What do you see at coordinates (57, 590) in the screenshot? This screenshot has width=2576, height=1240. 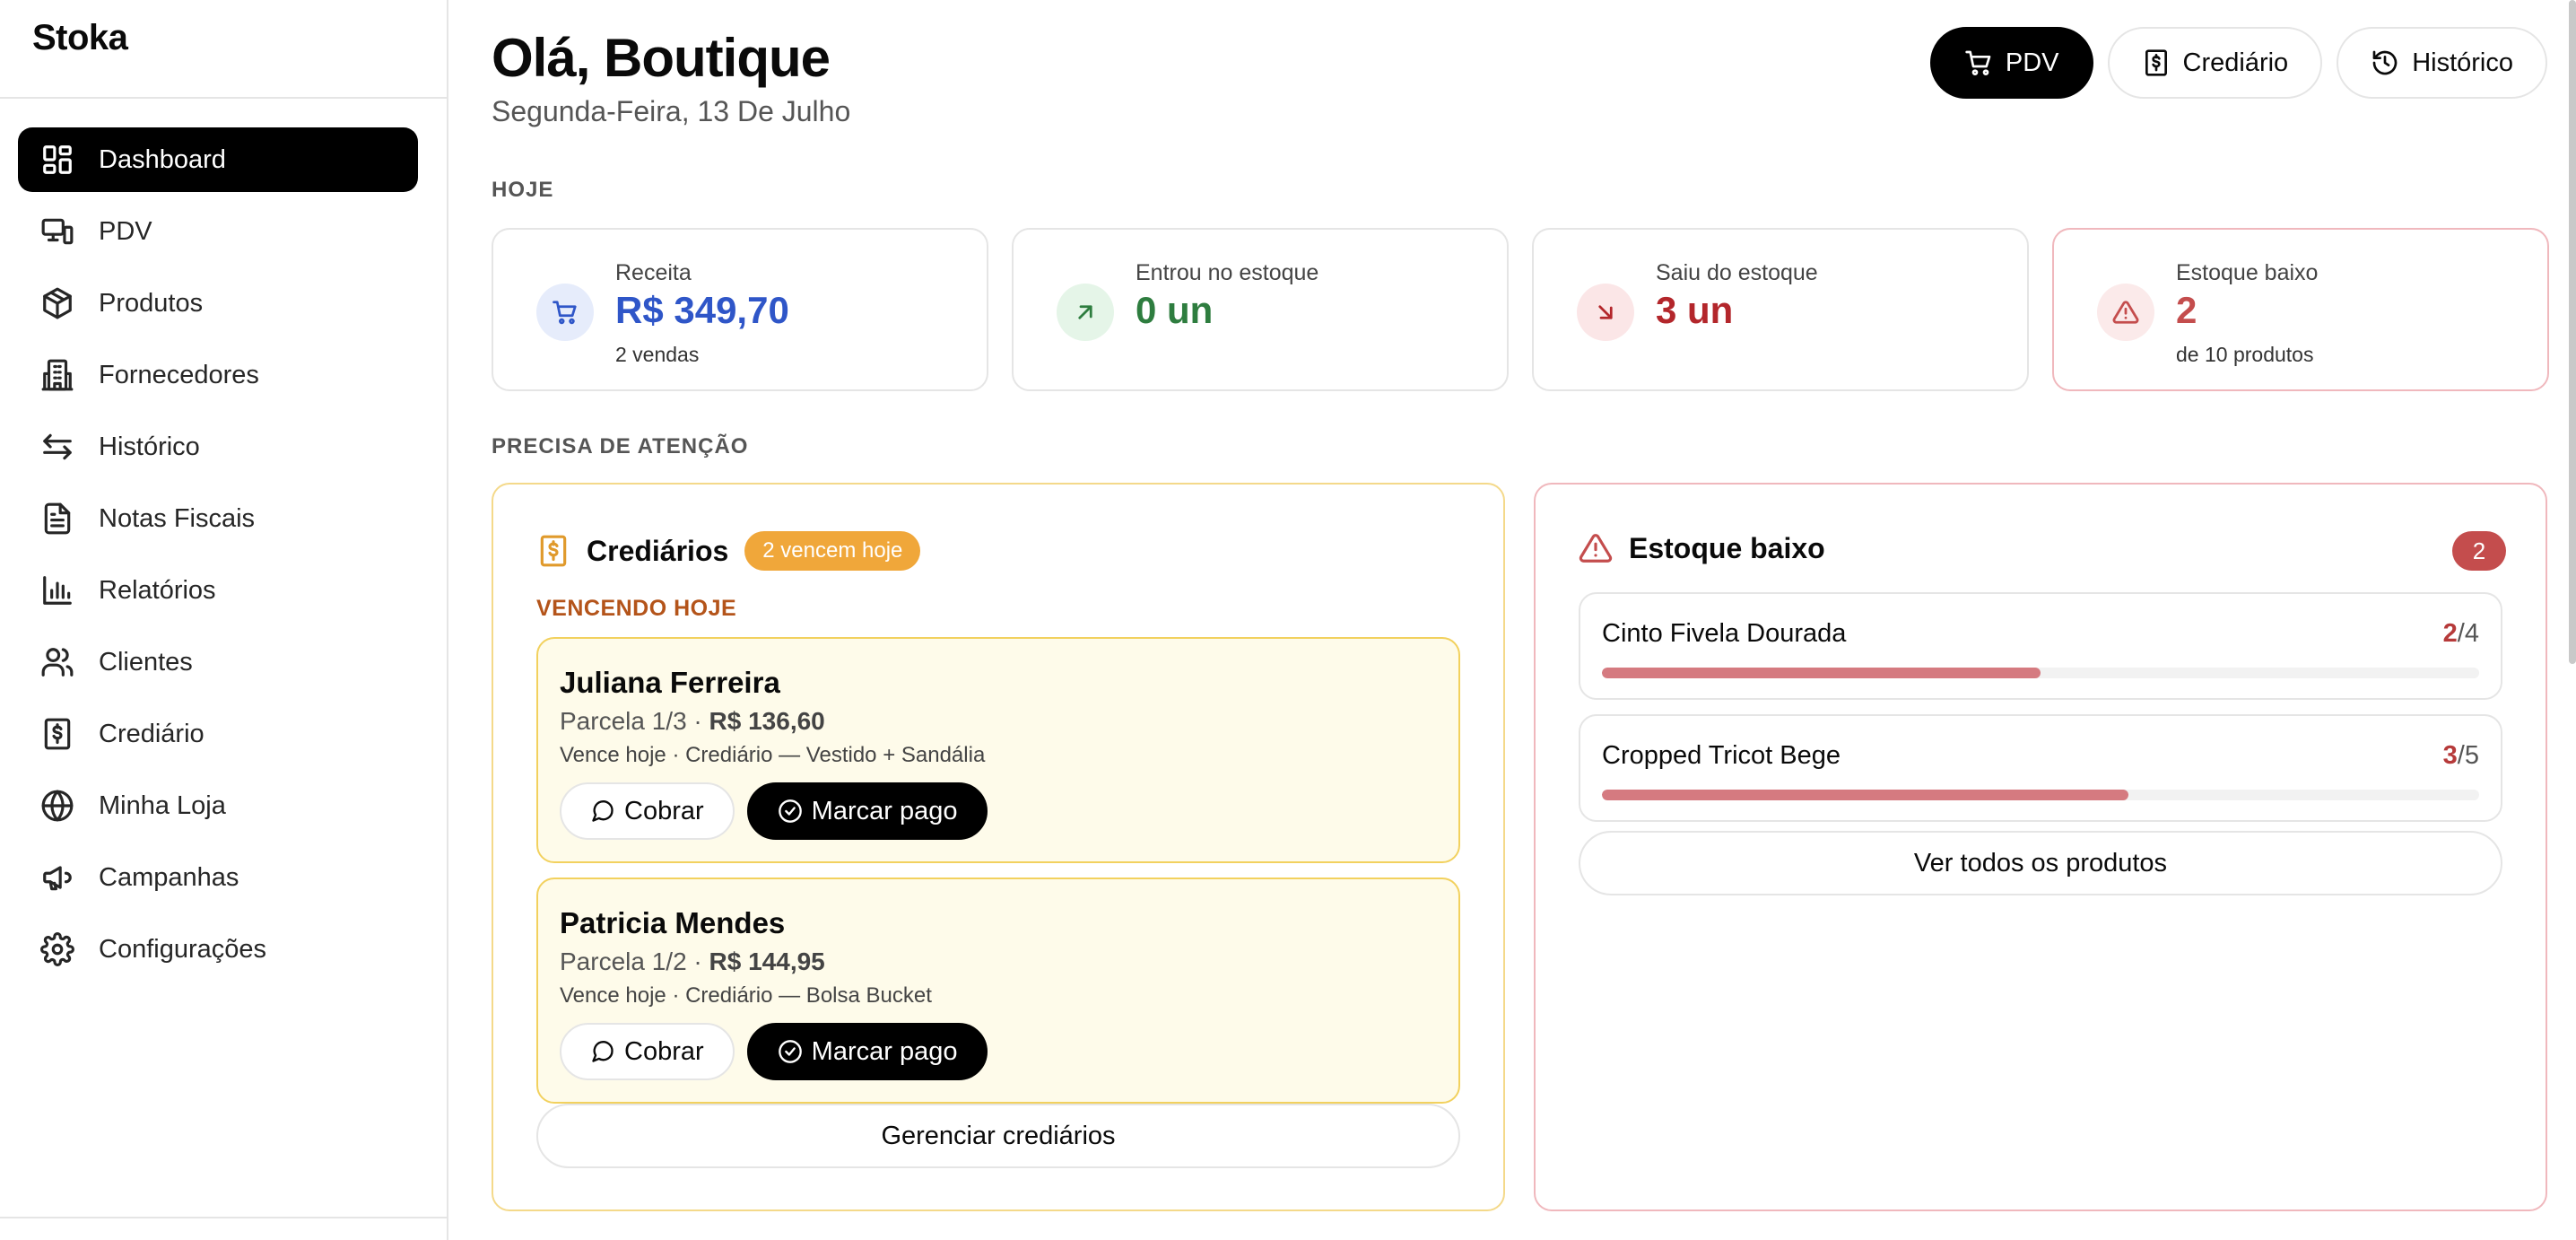 I see `bar-chart-icon` at bounding box center [57, 590].